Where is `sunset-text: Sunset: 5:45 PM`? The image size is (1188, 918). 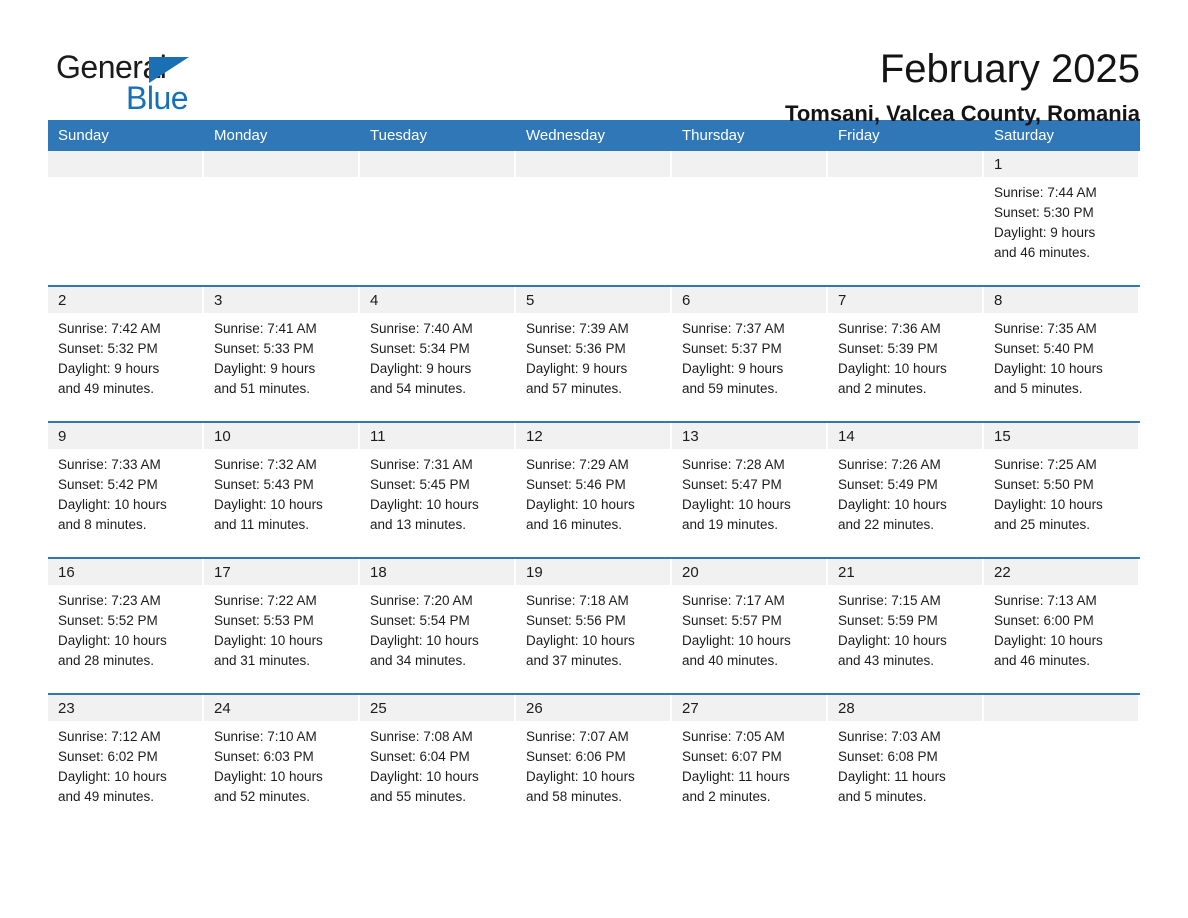
sunset-text: Sunset: 5:45 PM is located at coordinates (420, 484).